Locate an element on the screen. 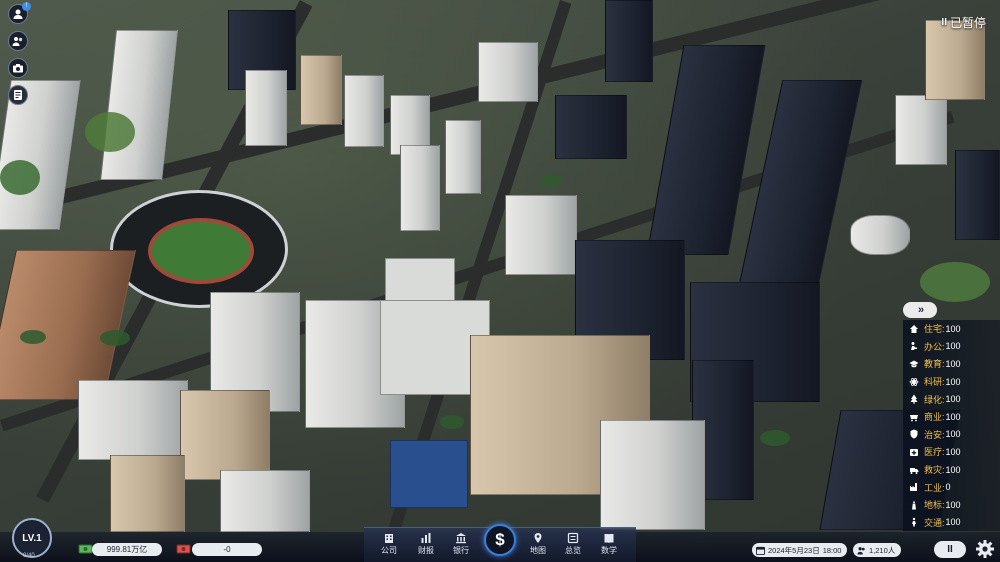  paused-indicator: II 已暂停 is located at coordinates (963, 22).